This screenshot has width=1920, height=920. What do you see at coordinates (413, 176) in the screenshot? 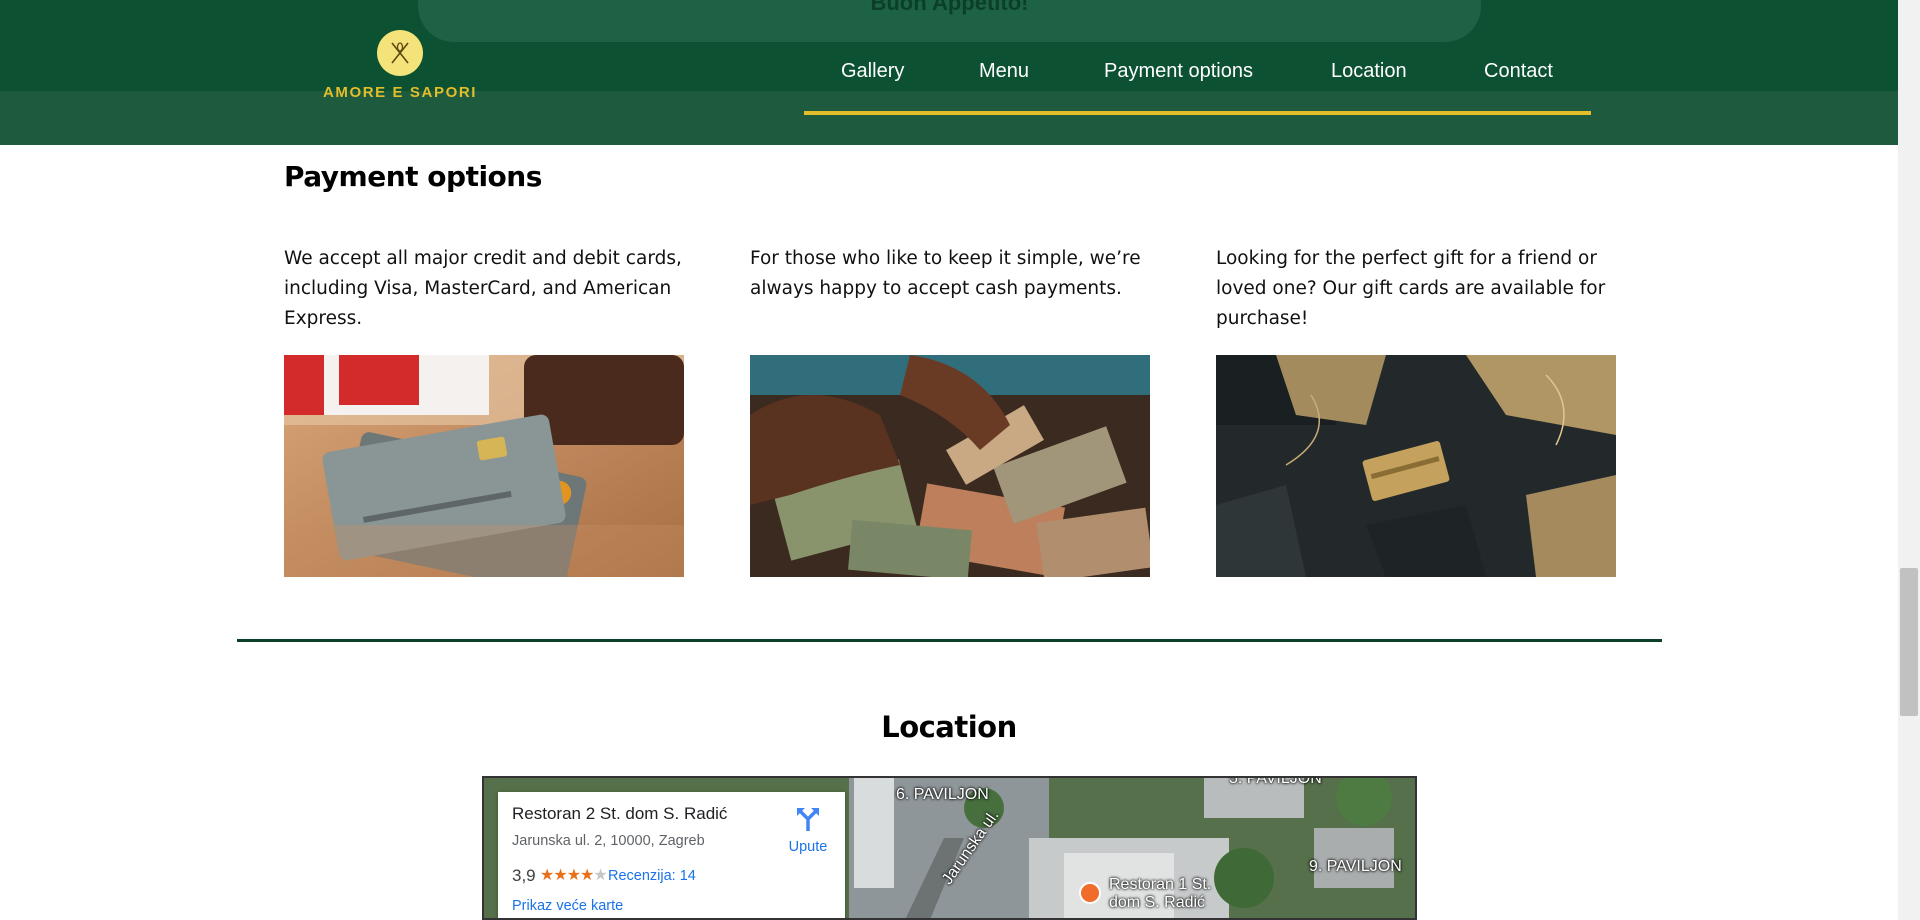
I see `payment-options-heading: Payment options` at bounding box center [413, 176].